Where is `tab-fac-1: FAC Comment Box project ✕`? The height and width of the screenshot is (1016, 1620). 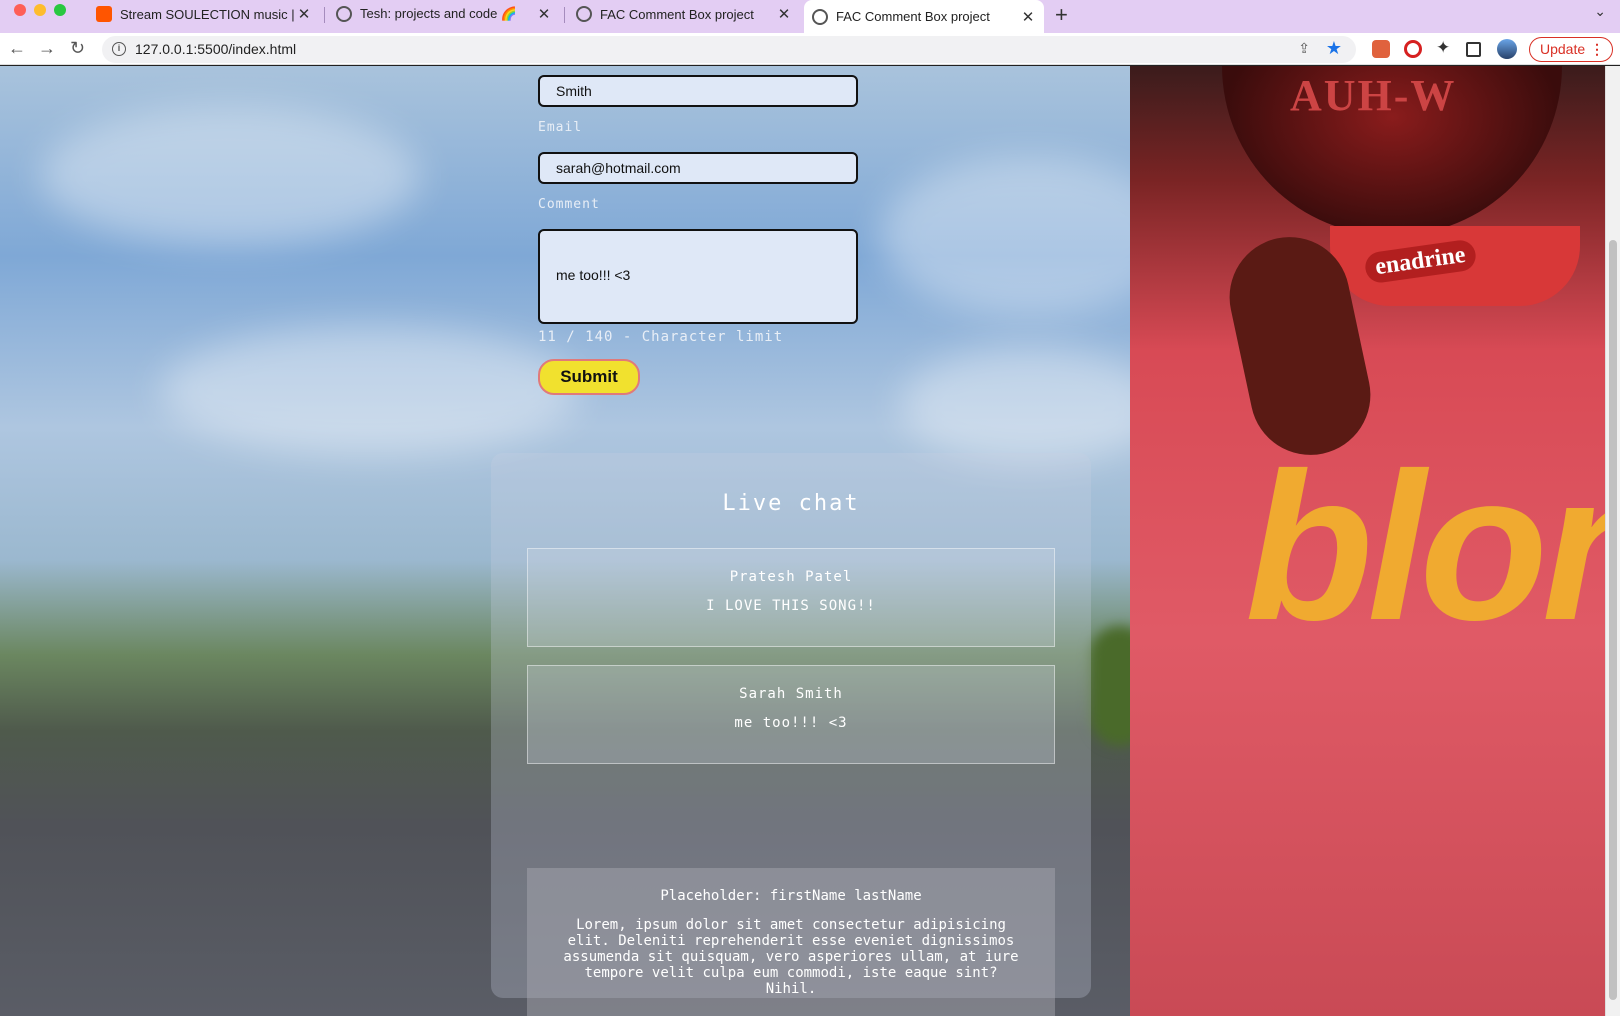 tab-fac-1: FAC Comment Box project ✕ is located at coordinates (684, 14).